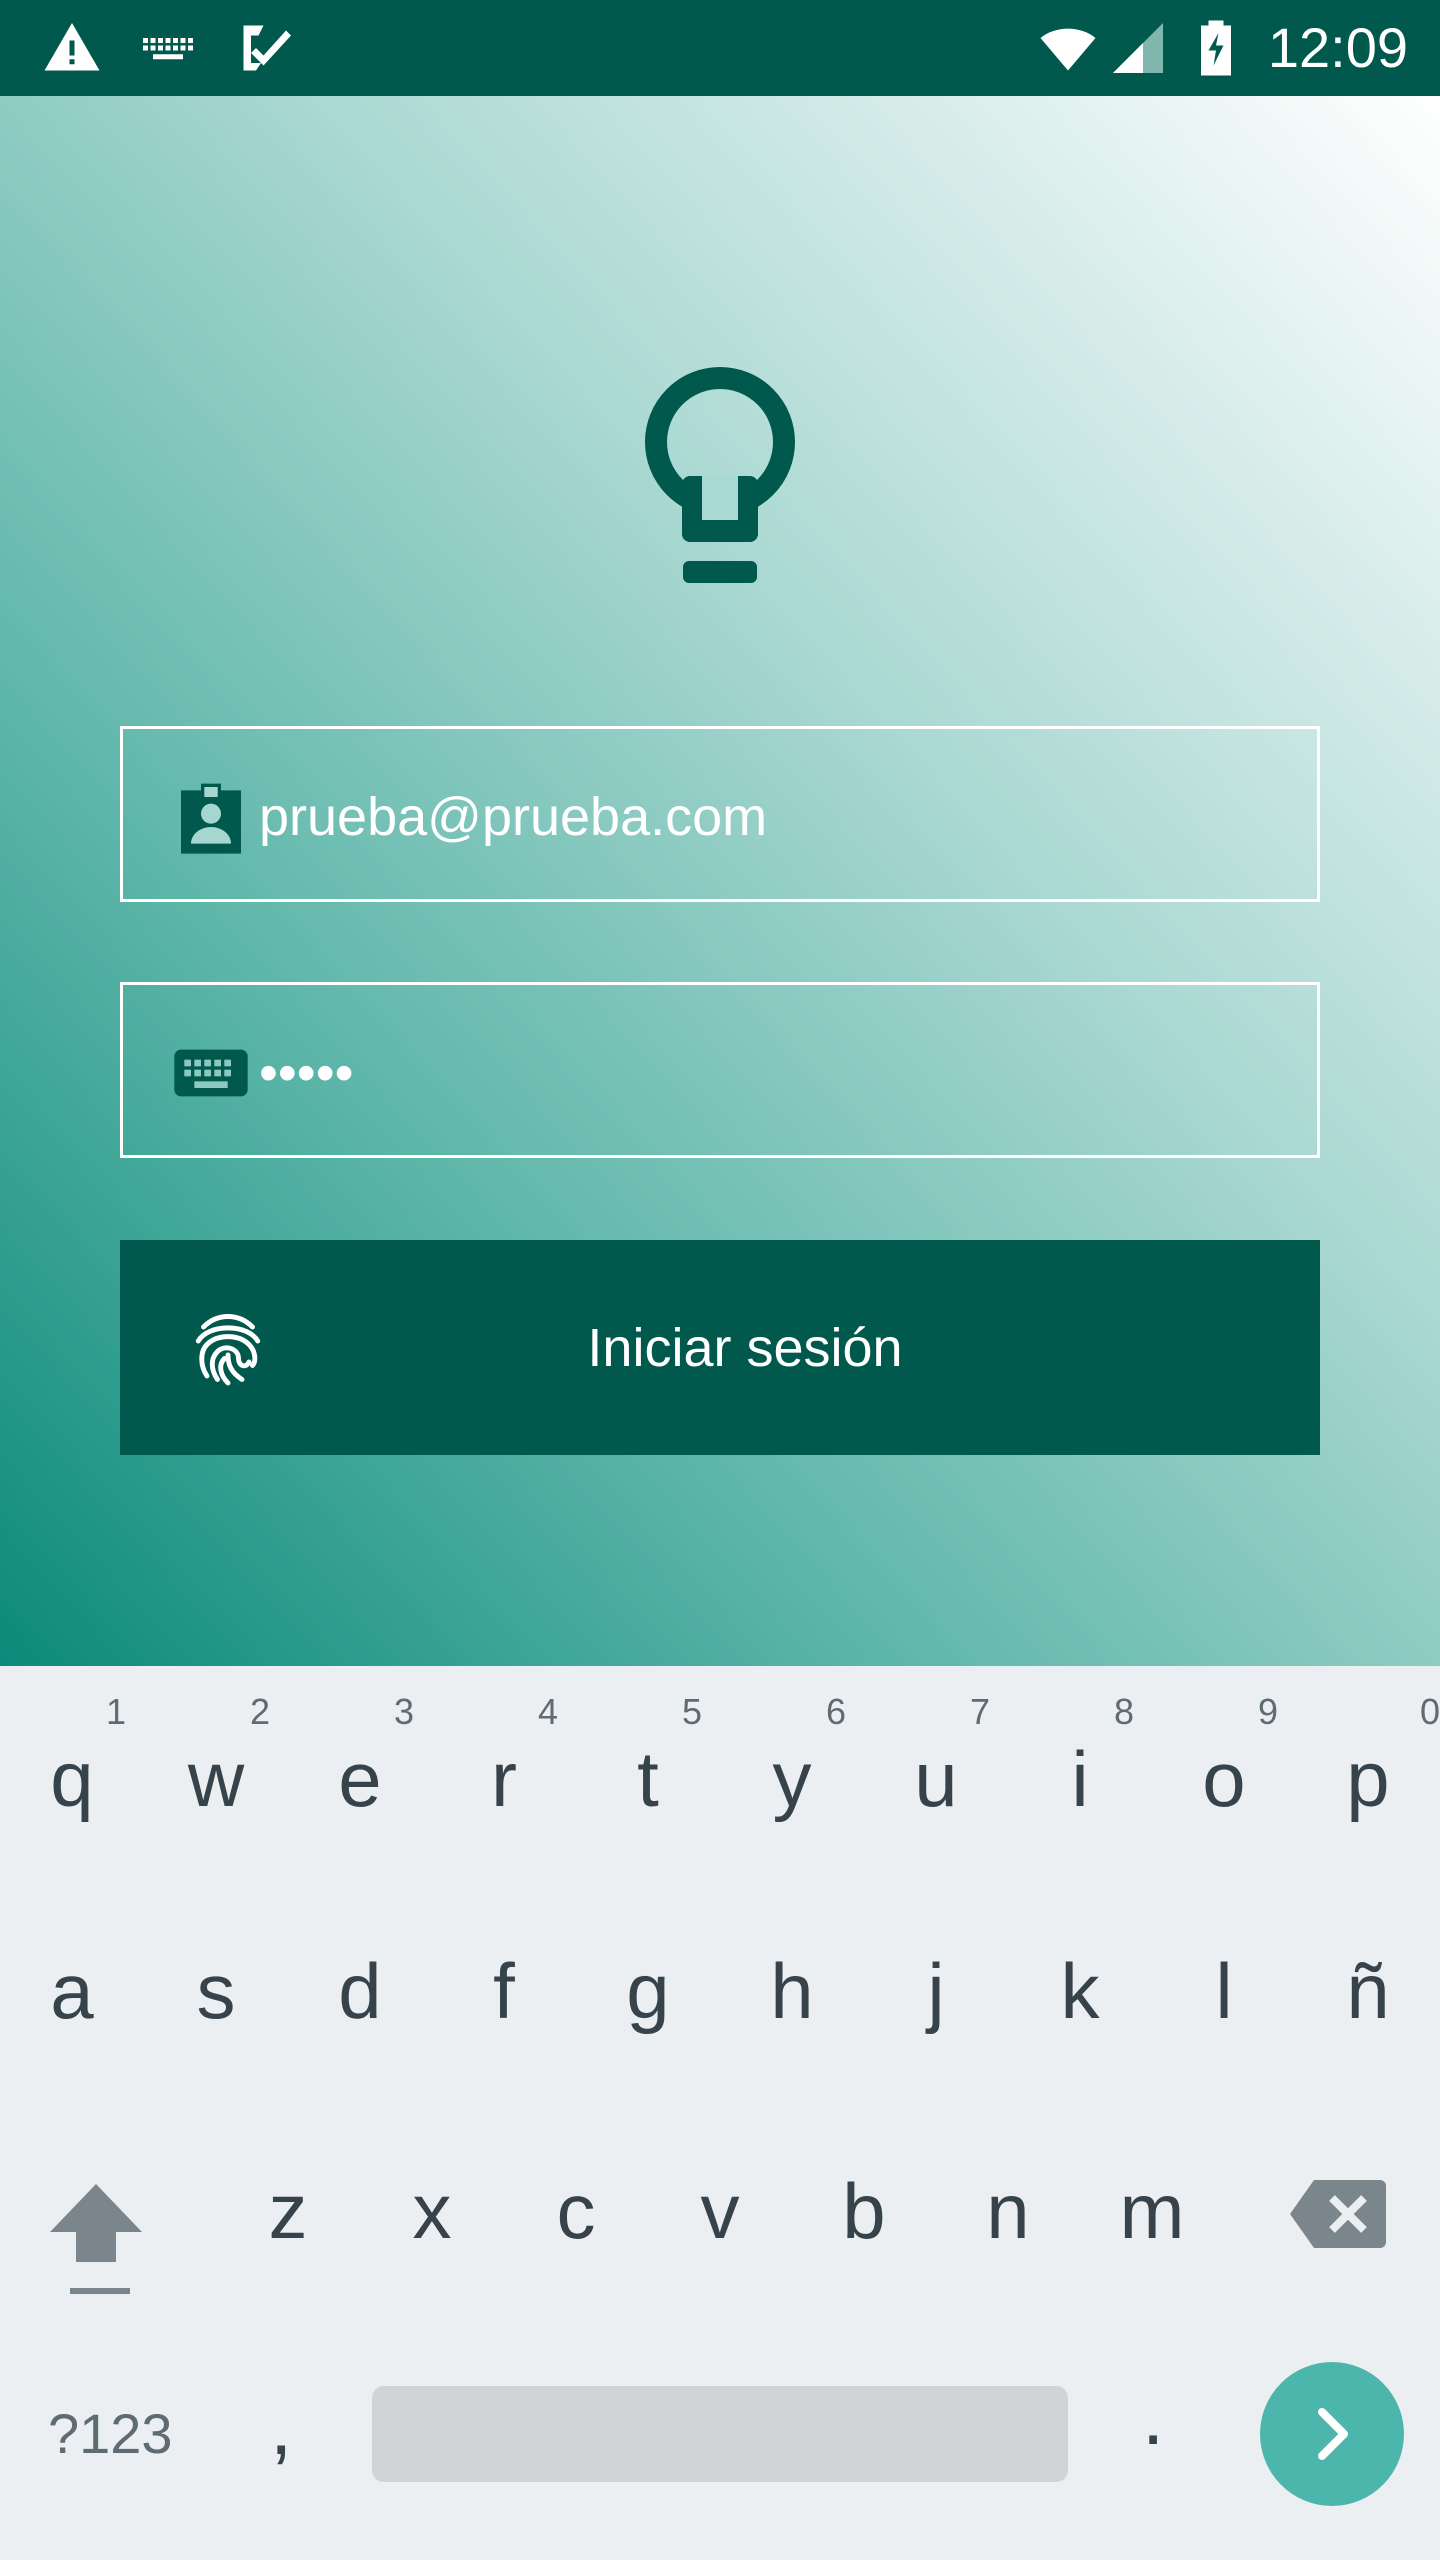 The image size is (1440, 2560). I want to click on chevron-right-icon, so click(1333, 2434).